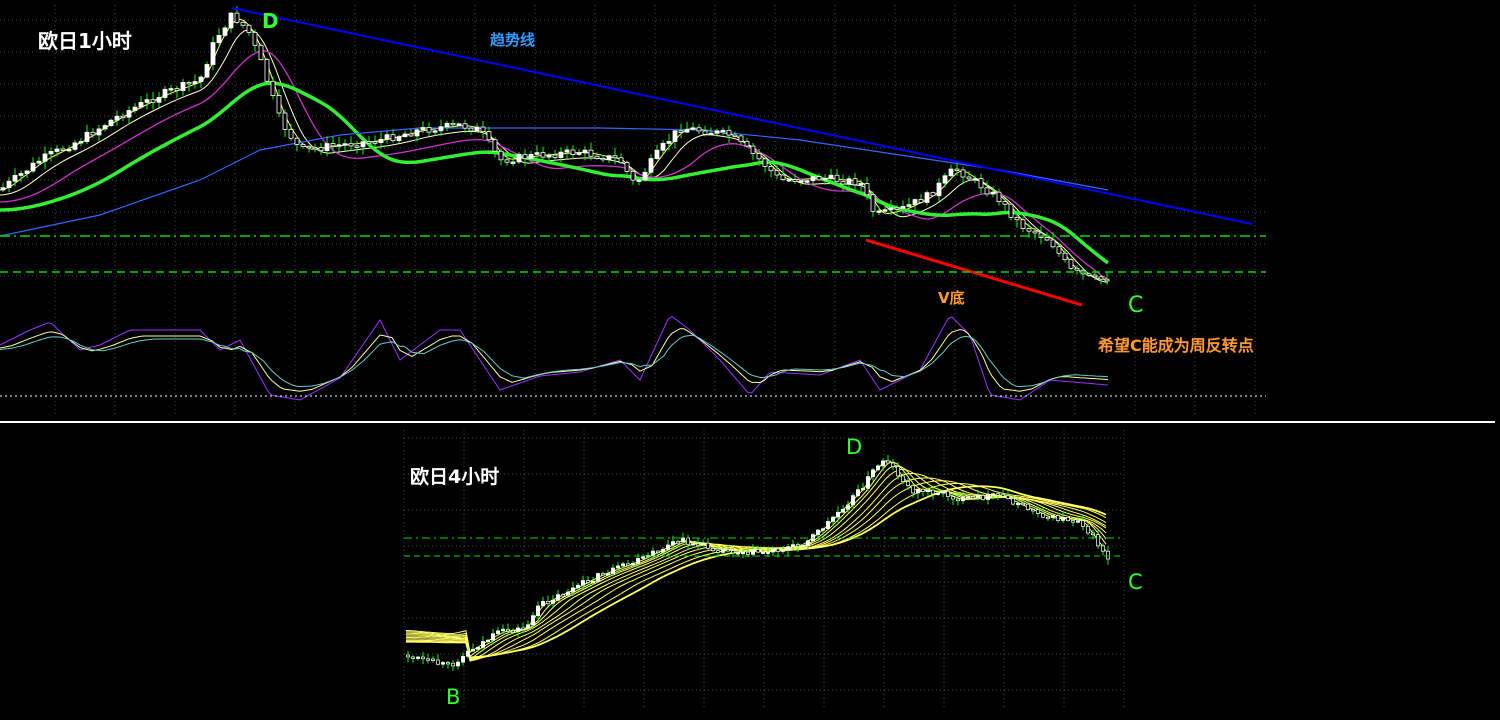 Image resolution: width=1500 pixels, height=720 pixels. What do you see at coordinates (454, 476) in the screenshot?
I see `bottom-chart-title: 欧日4小时` at bounding box center [454, 476].